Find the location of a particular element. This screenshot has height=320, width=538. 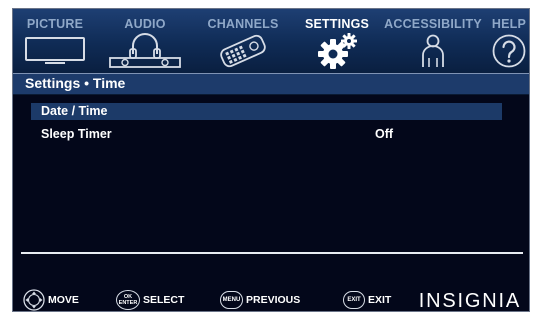

gears-icon is located at coordinates (337, 51).